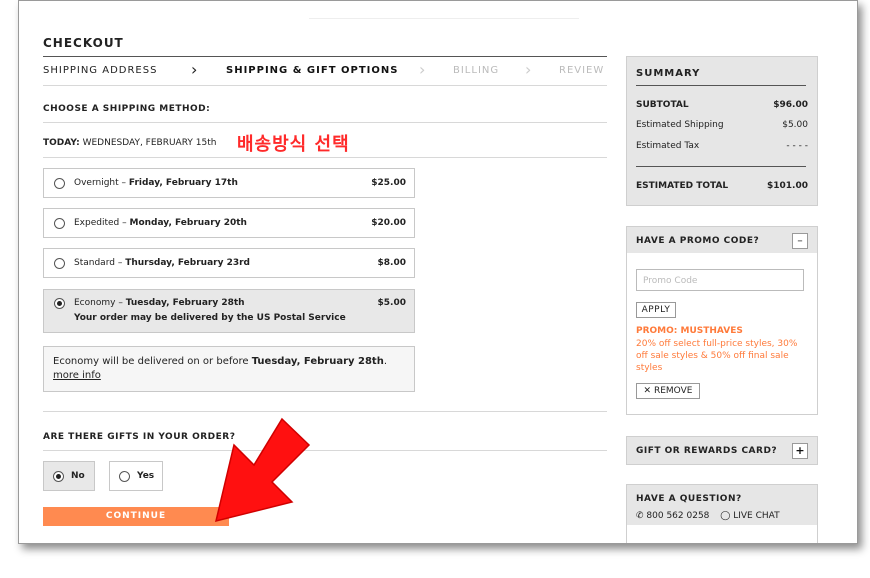 This screenshot has height=578, width=870. I want to click on gift-yes-label: Yes, so click(146, 476).